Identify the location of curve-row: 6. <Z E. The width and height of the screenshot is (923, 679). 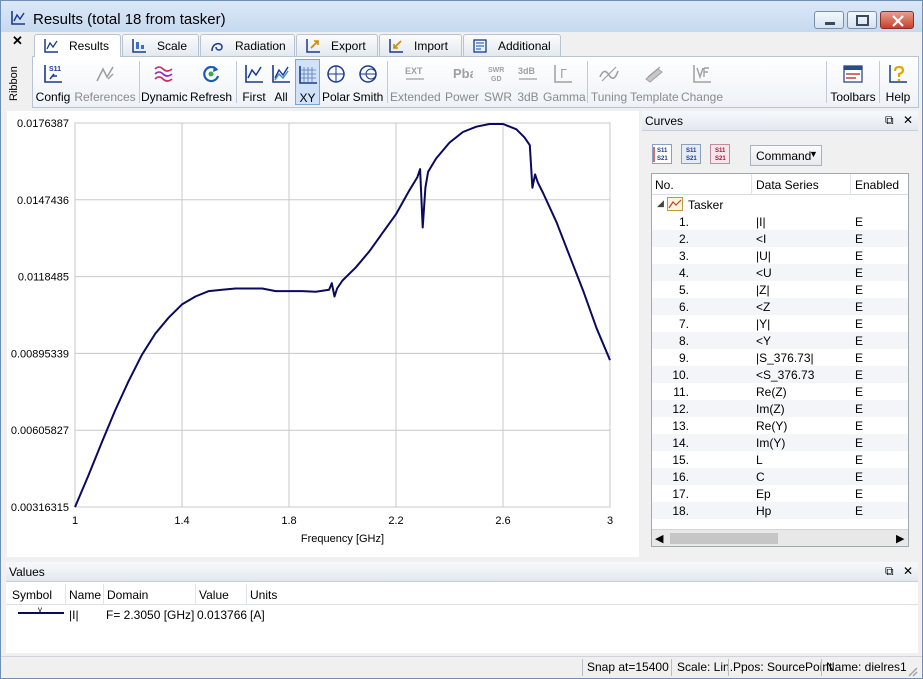
(780, 306).